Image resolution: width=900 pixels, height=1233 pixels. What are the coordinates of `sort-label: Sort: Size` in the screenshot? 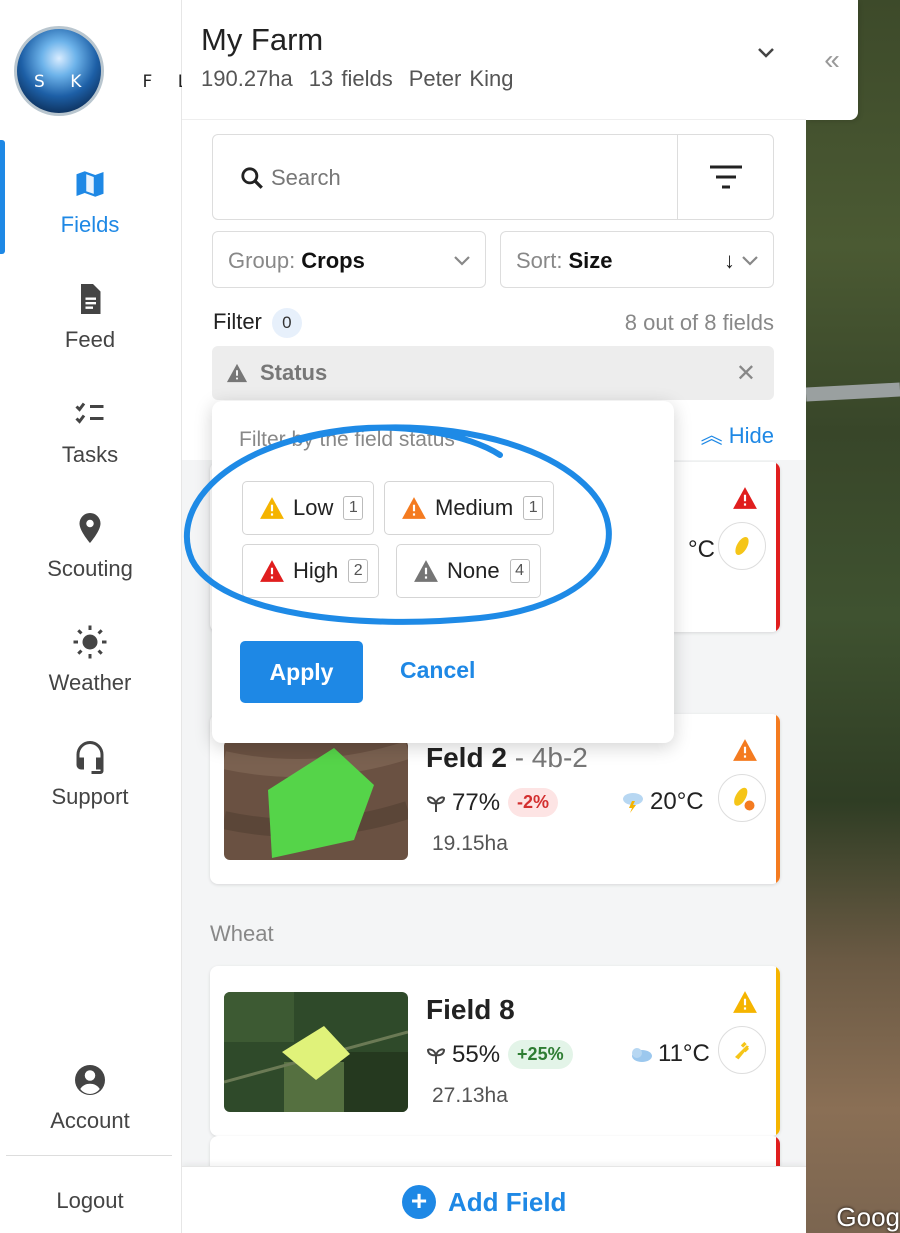 It's located at (564, 261).